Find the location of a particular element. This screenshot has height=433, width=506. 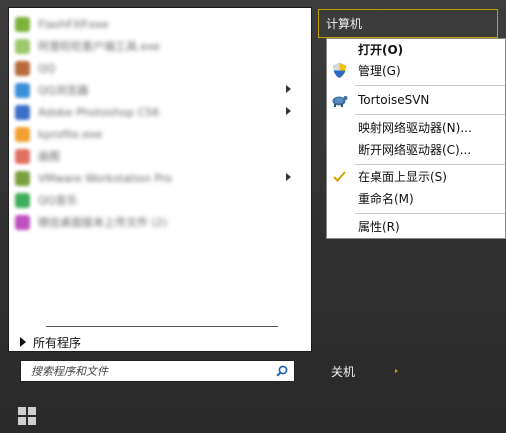

search-box is located at coordinates (157, 371).